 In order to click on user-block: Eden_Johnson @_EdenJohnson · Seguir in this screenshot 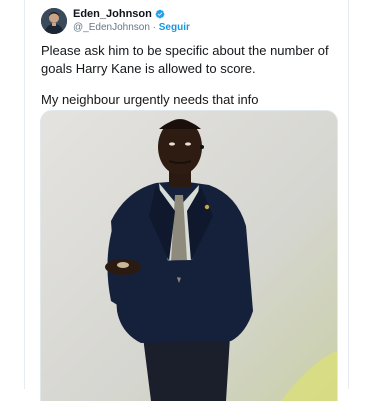, I will do `click(131, 20)`.